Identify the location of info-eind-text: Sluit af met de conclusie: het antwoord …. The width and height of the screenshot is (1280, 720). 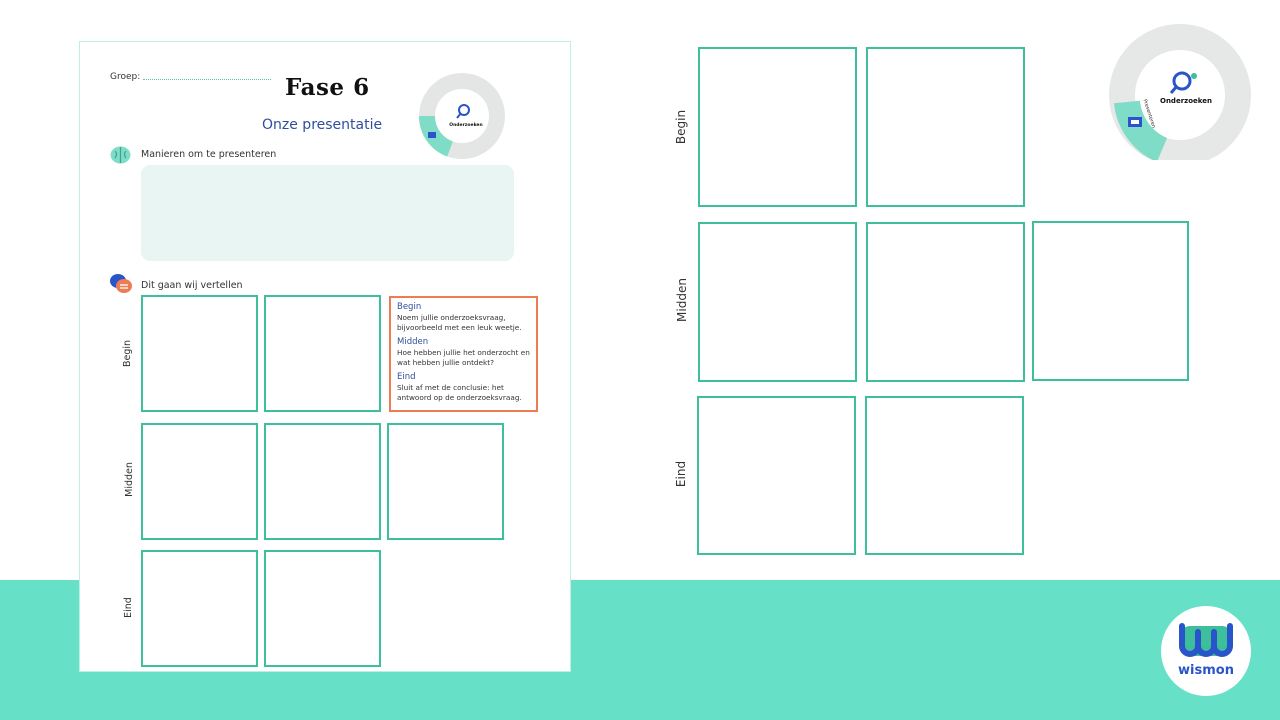
(459, 392).